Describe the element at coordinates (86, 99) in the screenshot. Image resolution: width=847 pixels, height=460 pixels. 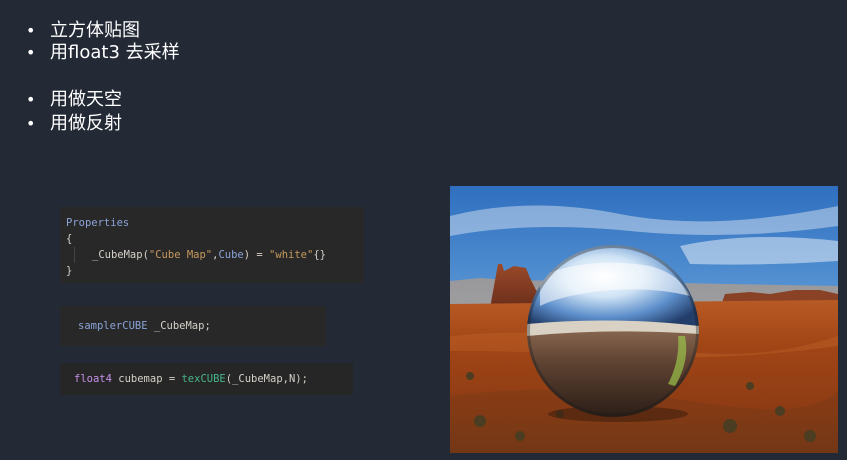
I see `bullet-text: 用做天空` at that location.